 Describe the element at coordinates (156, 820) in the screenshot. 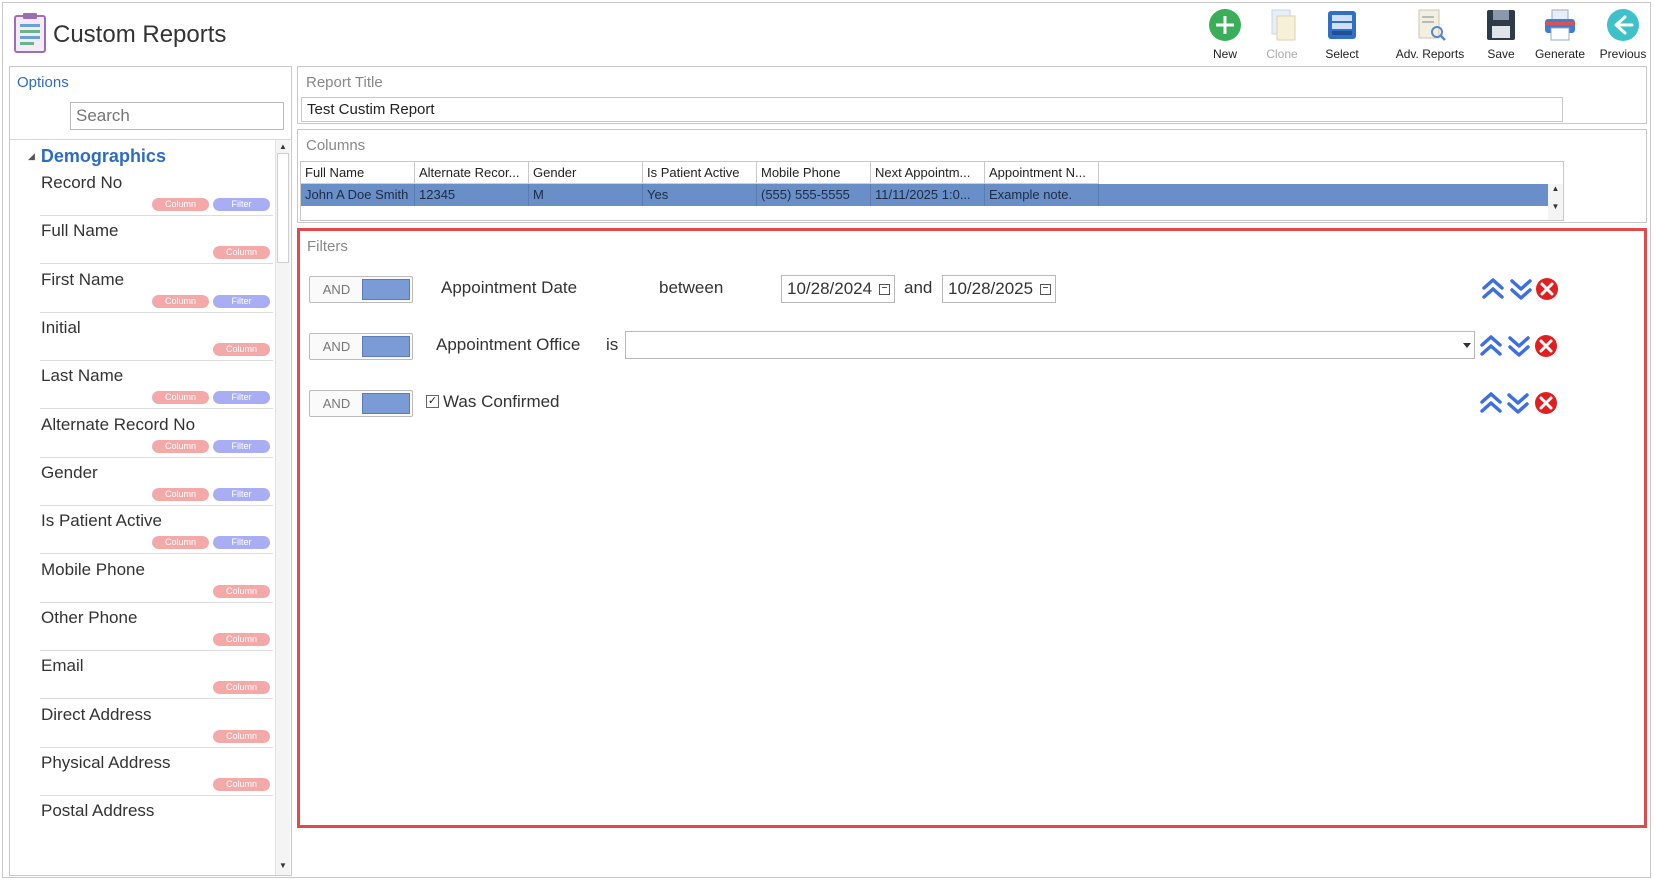

I see `option-postal-address: Postal Address` at that location.